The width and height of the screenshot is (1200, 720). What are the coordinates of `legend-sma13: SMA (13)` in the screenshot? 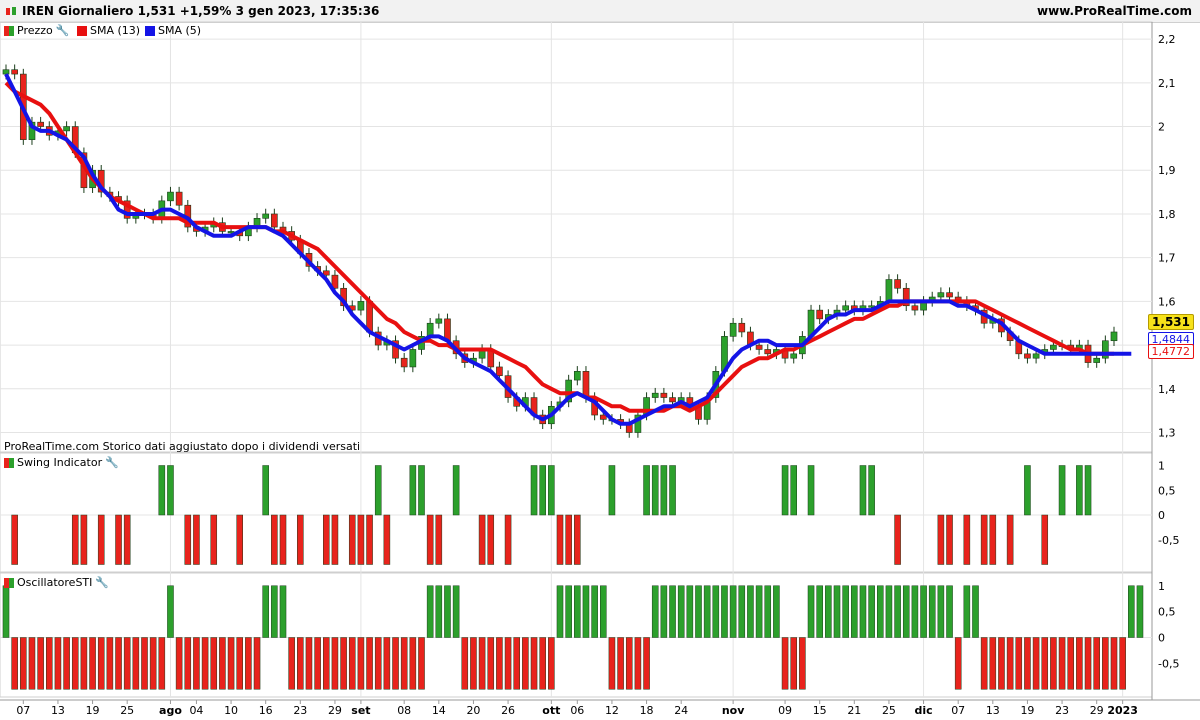 It's located at (108, 30).